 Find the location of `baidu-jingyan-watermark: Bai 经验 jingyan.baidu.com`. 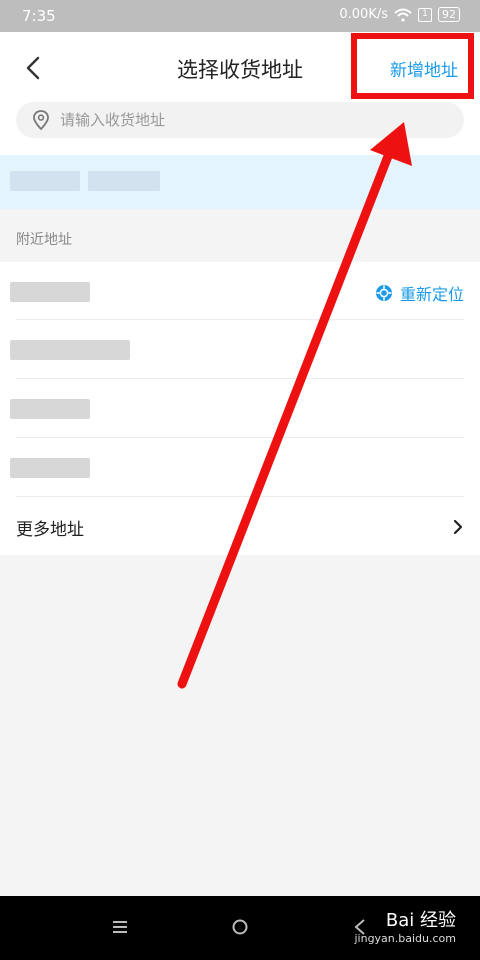

baidu-jingyan-watermark: Bai 经验 jingyan.baidu.com is located at coordinates (405, 925).